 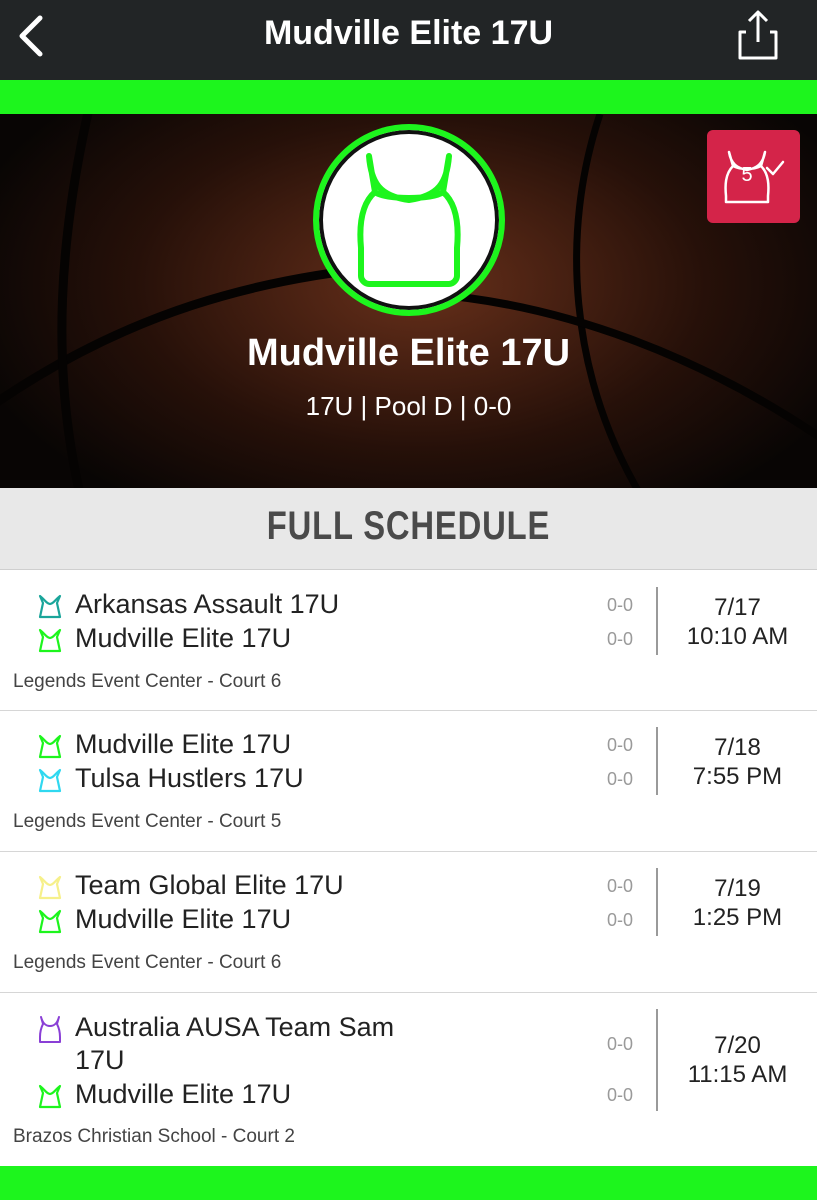 I want to click on game-date: 7/20, so click(x=737, y=1045).